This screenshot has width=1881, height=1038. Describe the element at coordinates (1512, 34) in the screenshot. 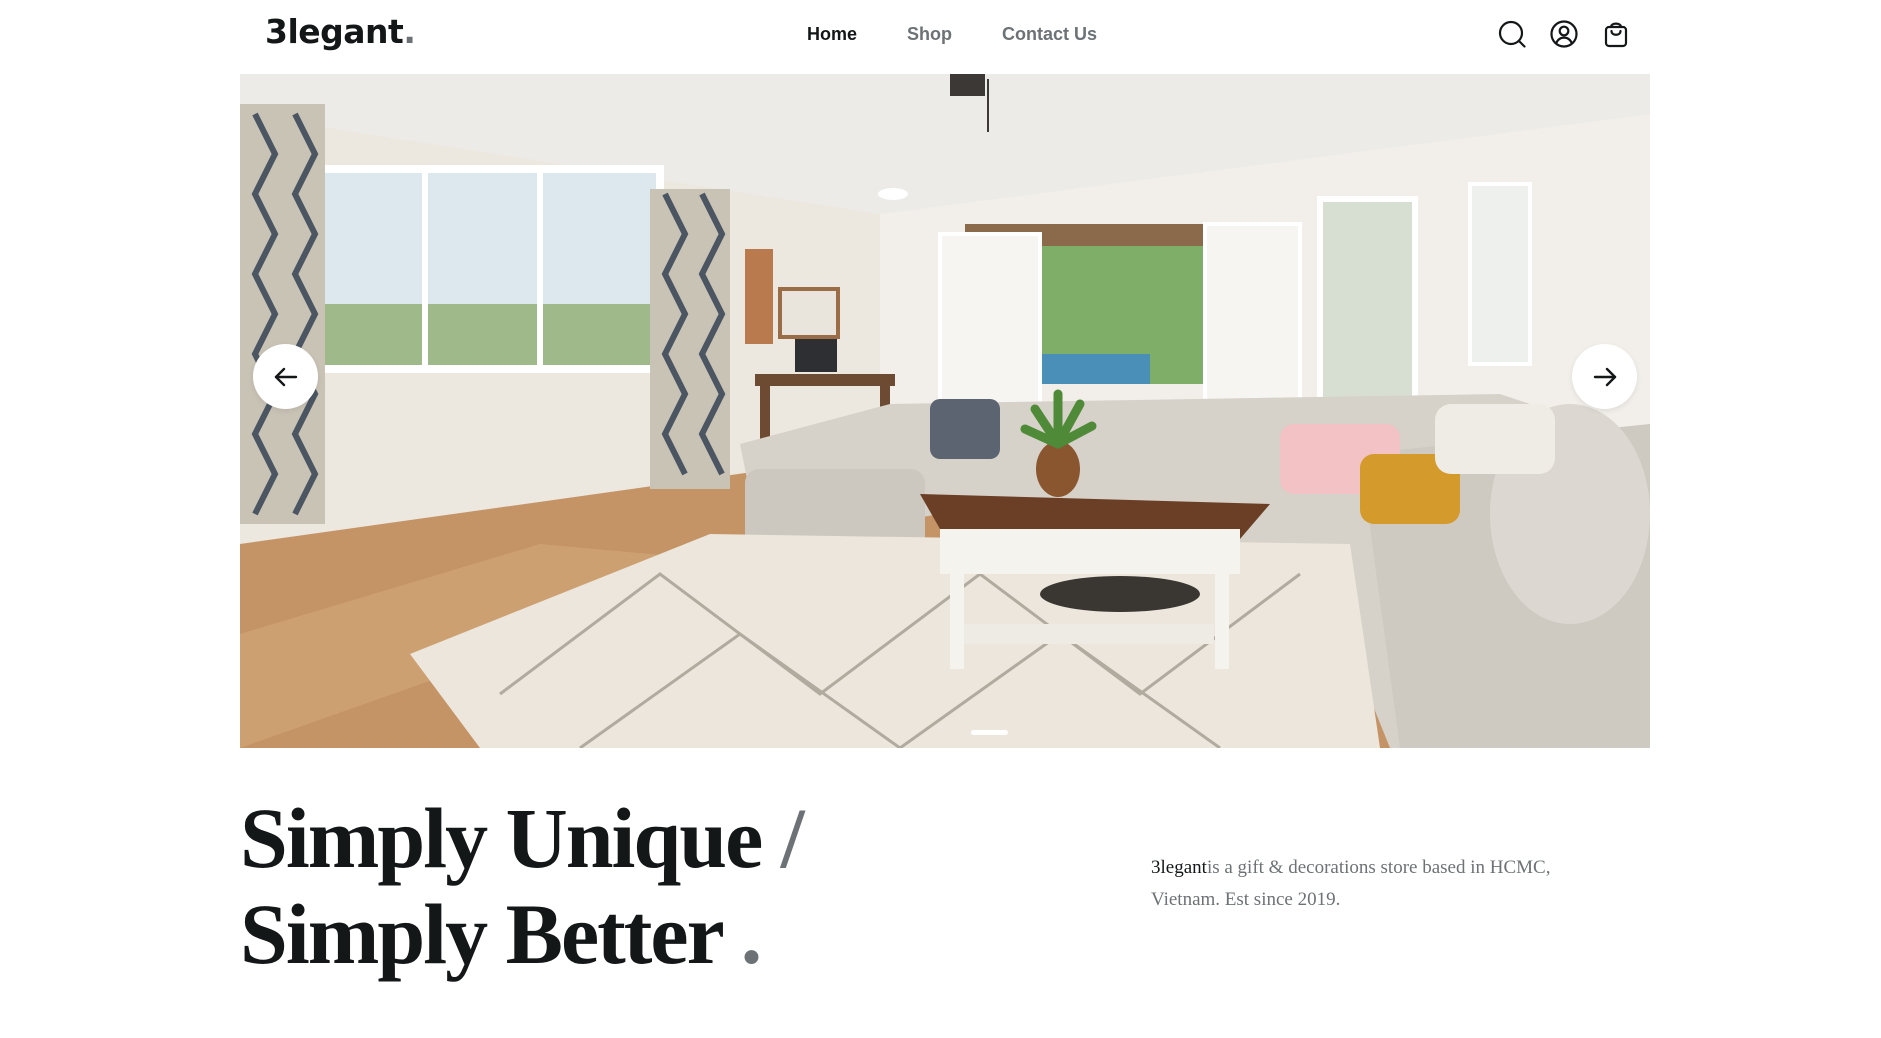

I see `search-icon` at that location.